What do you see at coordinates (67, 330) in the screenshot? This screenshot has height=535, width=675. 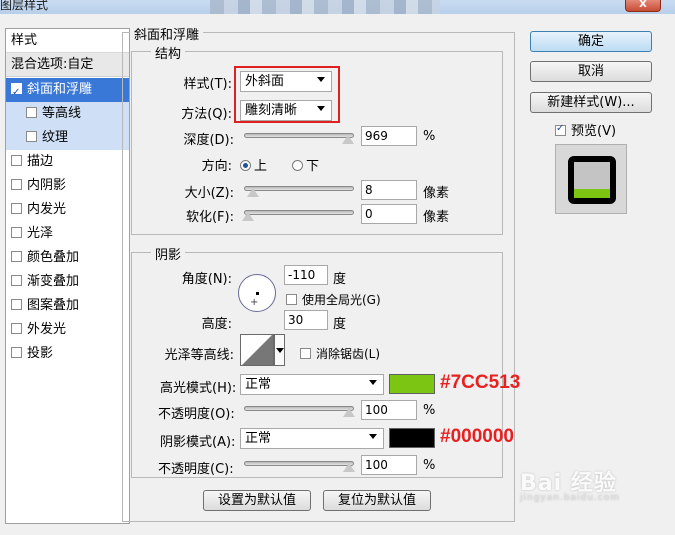 I see `style-item-outer-glow: 外发光` at bounding box center [67, 330].